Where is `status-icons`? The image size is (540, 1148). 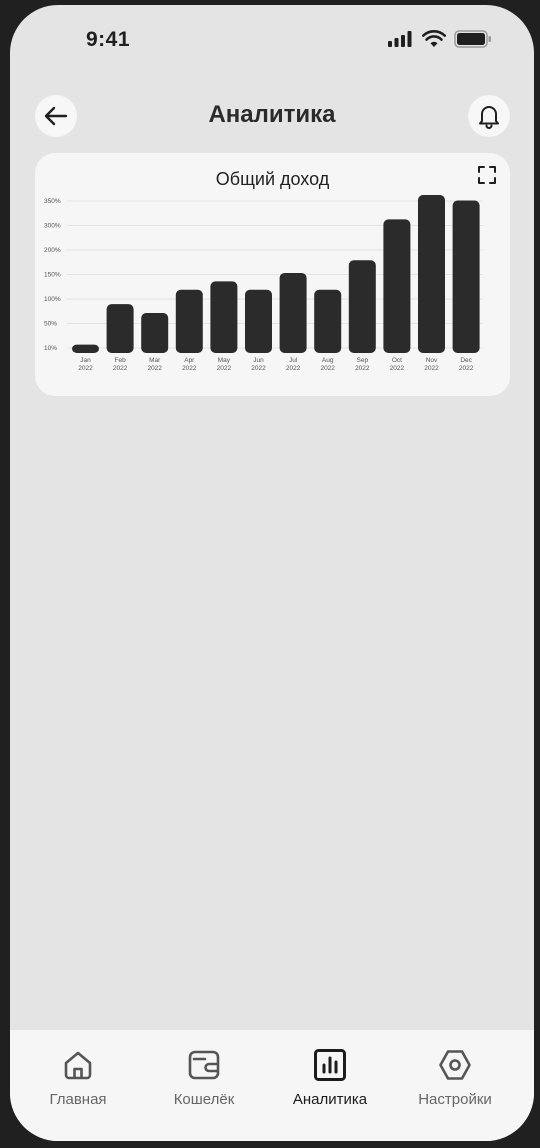
status-icons is located at coordinates (440, 39).